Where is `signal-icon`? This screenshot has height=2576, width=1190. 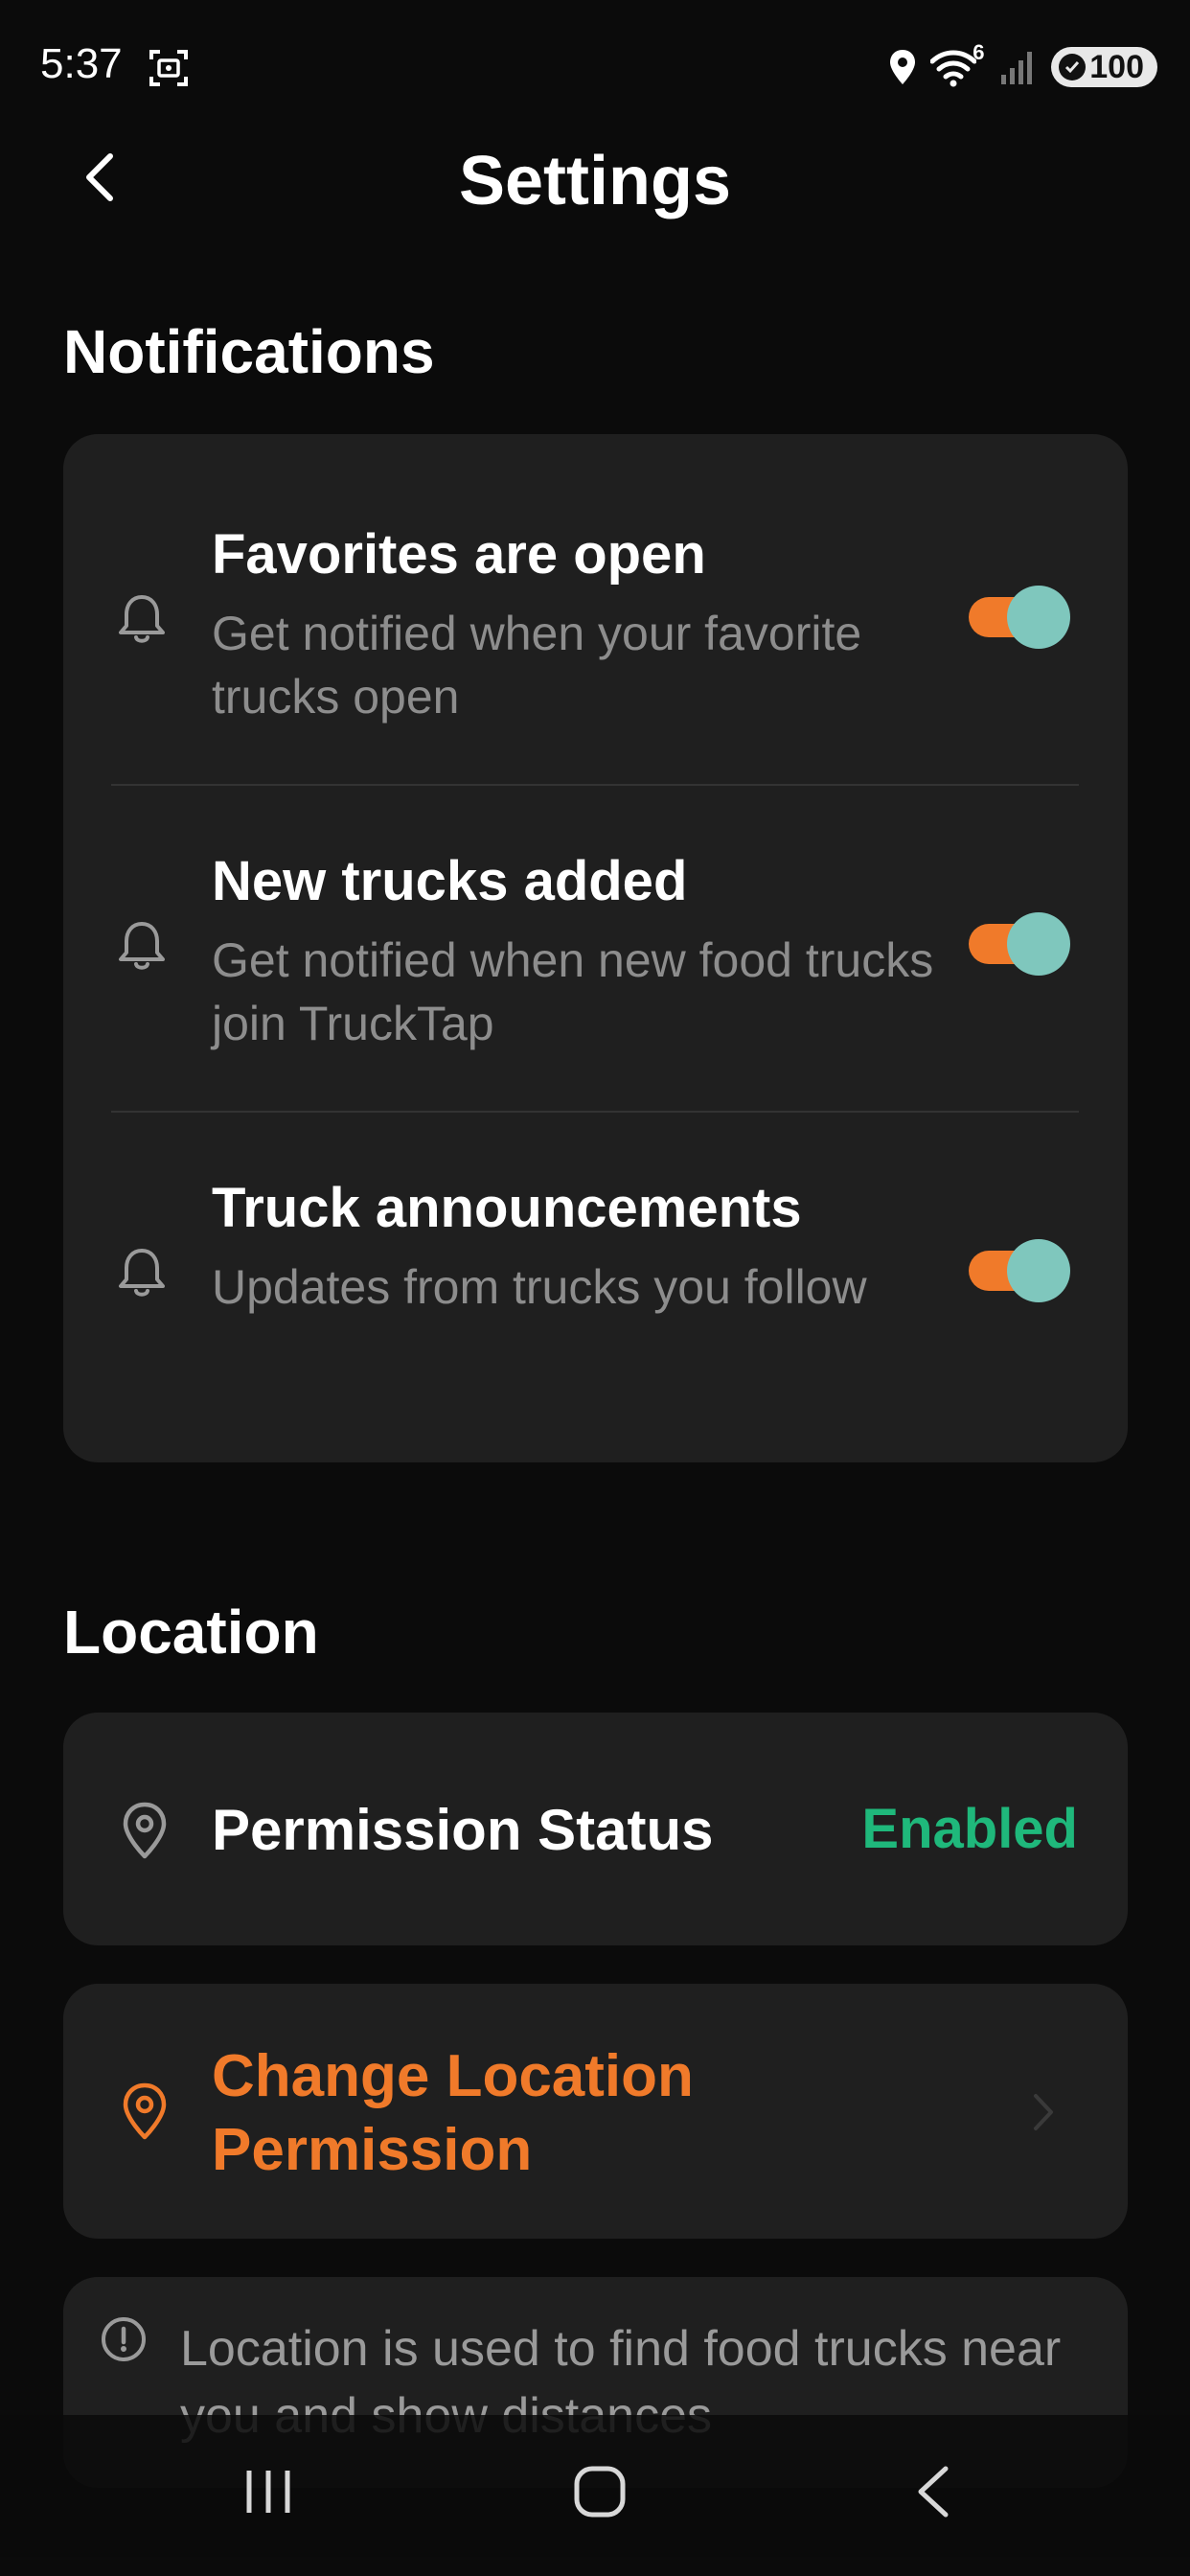 signal-icon is located at coordinates (1017, 68).